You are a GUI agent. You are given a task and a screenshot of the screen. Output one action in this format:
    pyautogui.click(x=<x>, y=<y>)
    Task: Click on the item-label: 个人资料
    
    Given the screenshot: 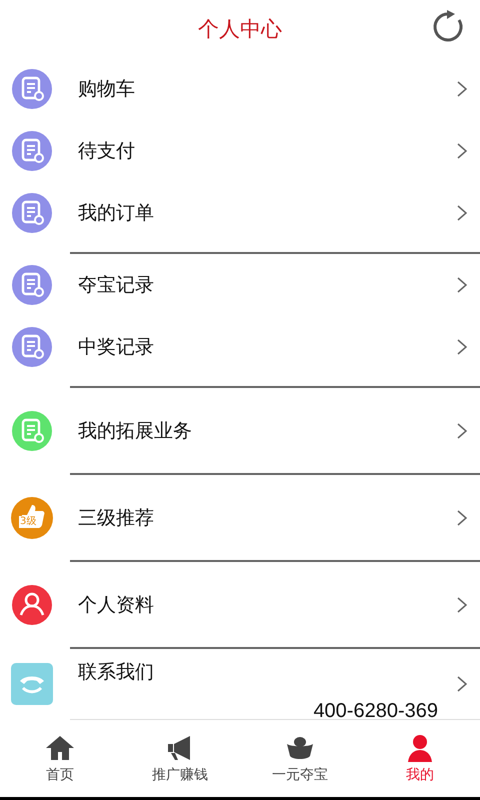 What is the action you would take?
    pyautogui.click(x=116, y=605)
    